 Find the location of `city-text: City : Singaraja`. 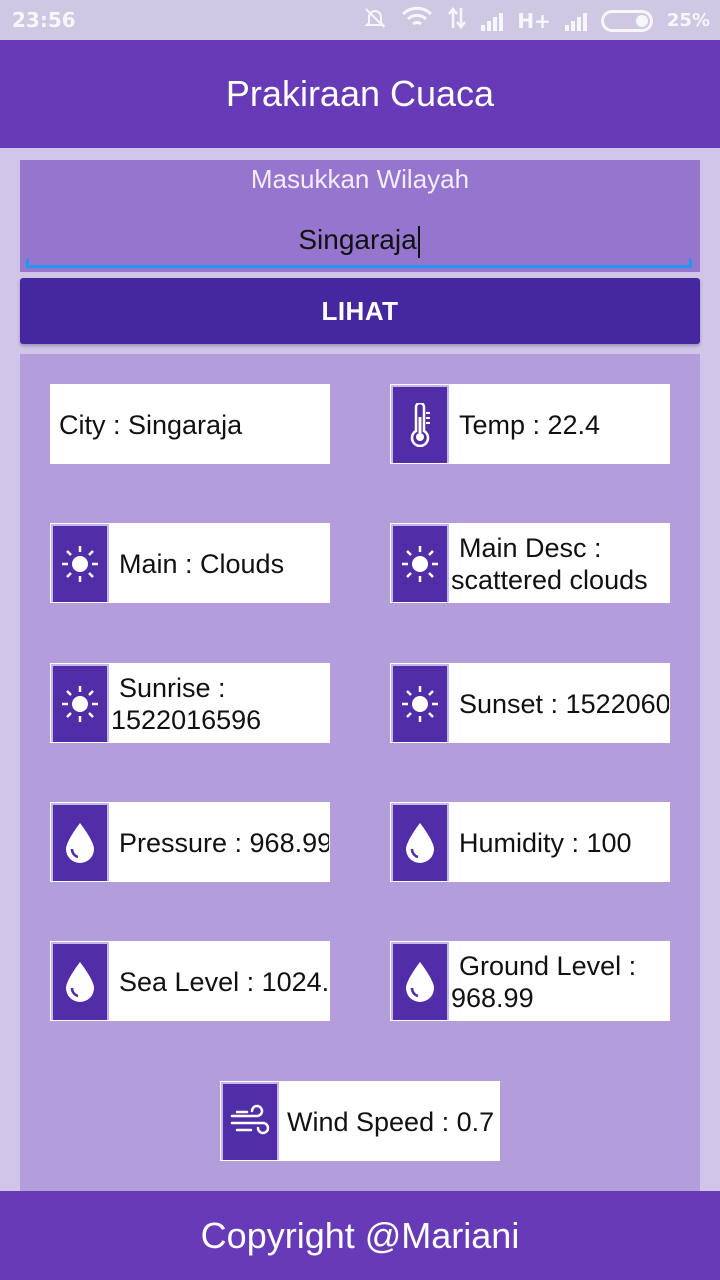

city-text: City : Singaraja is located at coordinates (151, 425).